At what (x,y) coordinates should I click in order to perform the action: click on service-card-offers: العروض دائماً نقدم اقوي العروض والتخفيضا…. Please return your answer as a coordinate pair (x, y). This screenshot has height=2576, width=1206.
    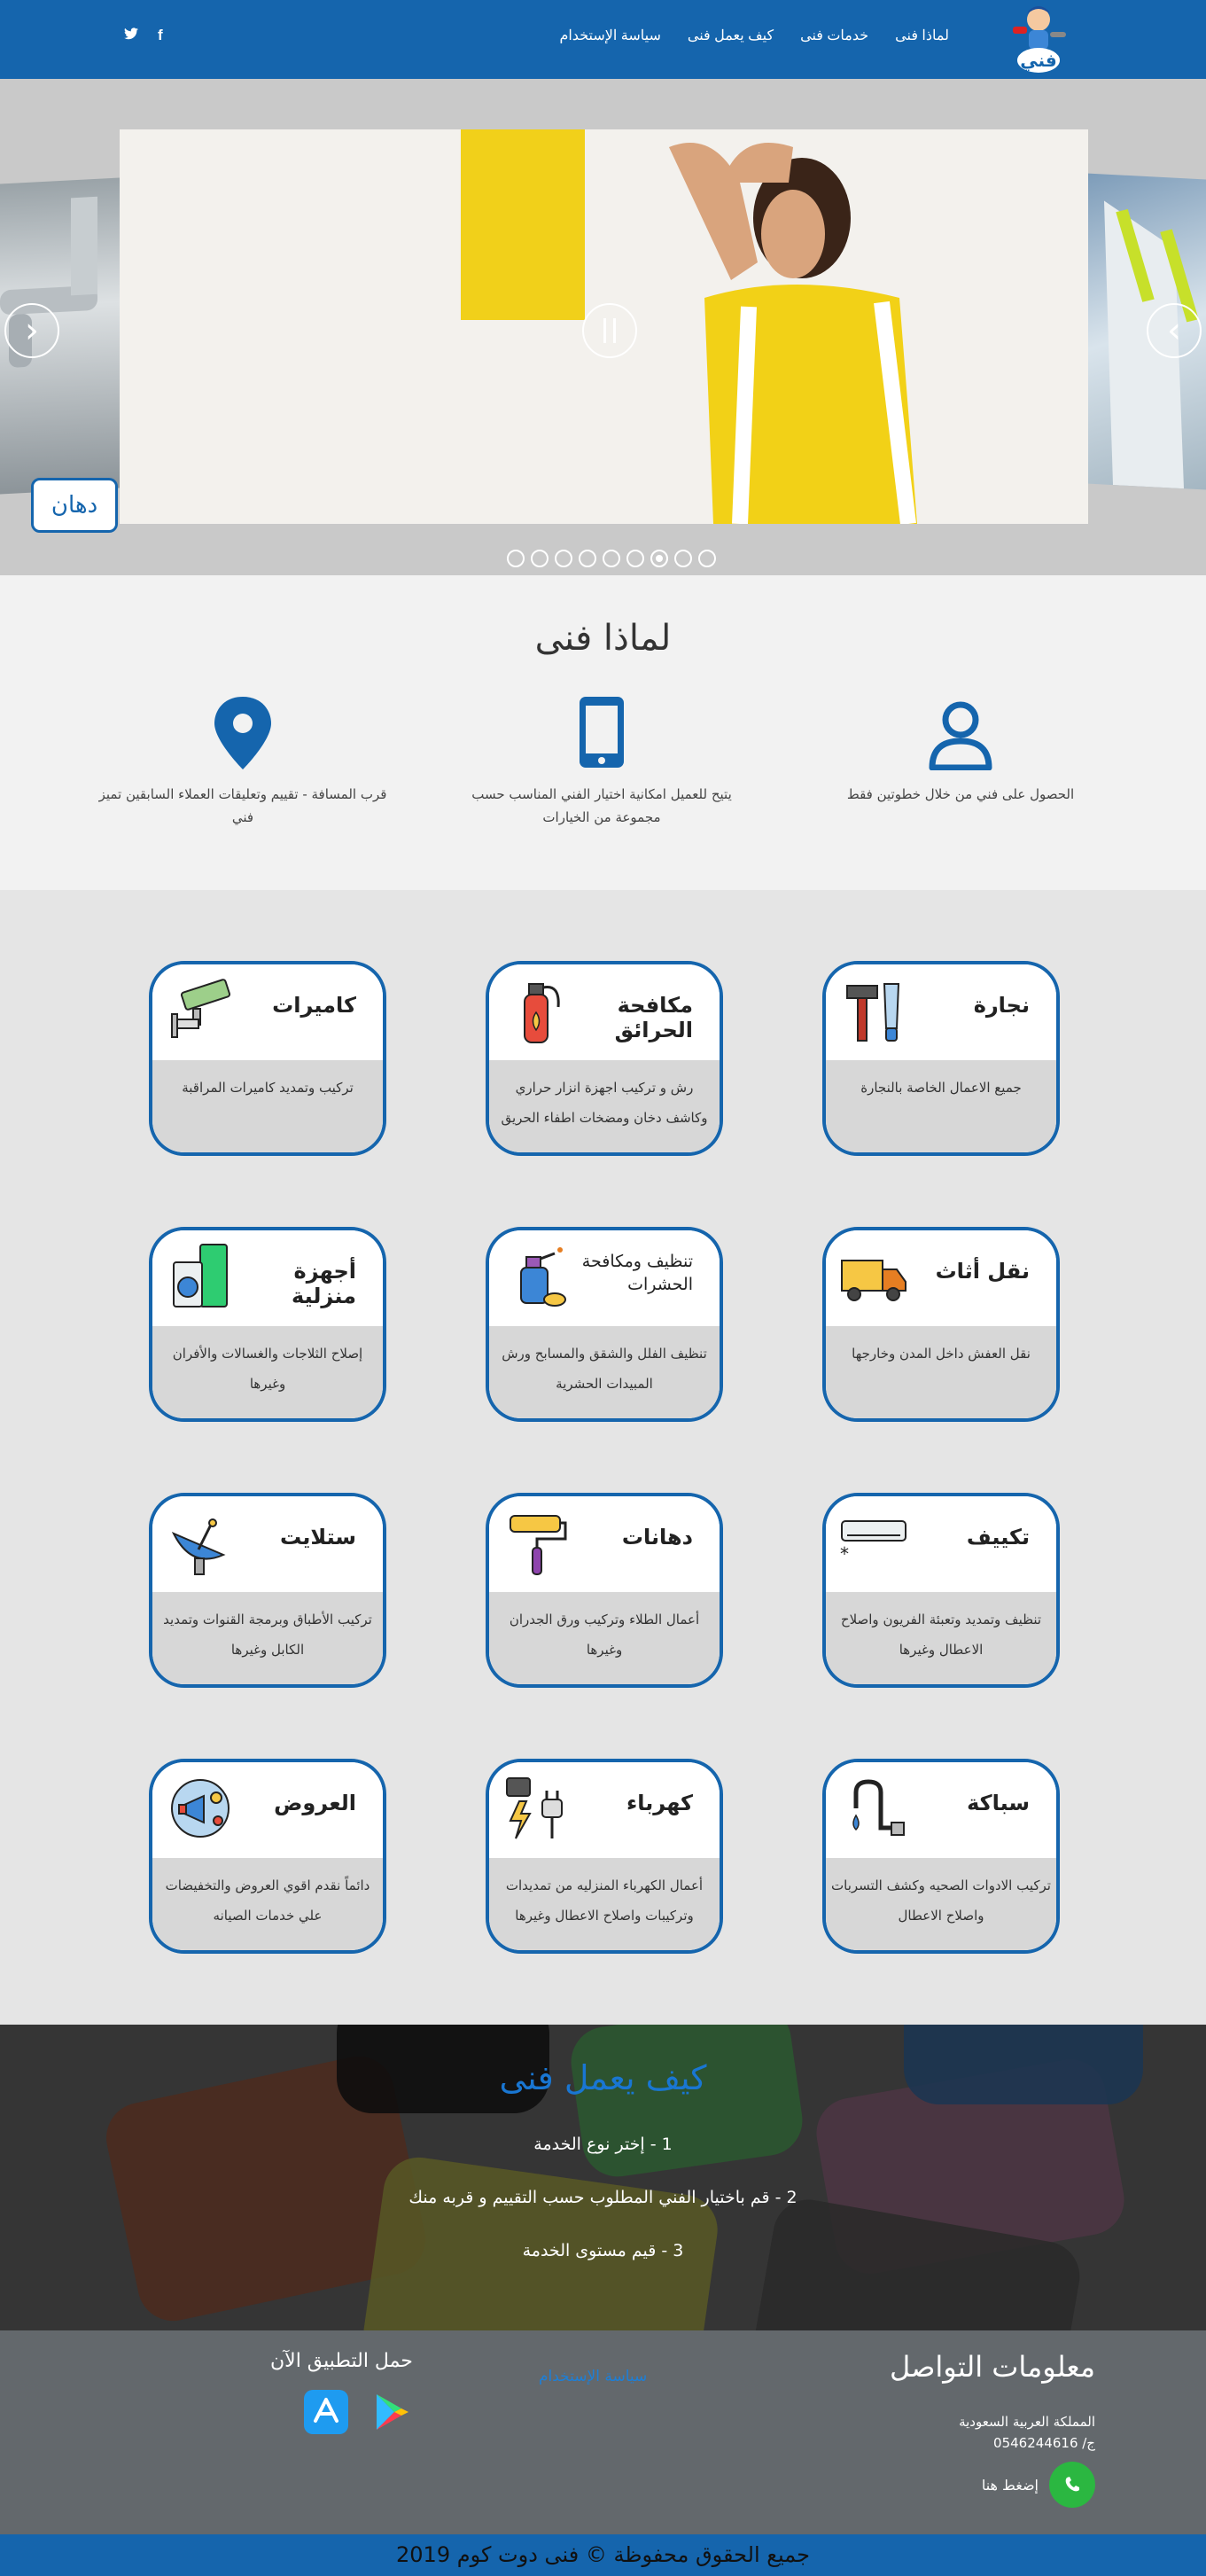
    Looking at the image, I should click on (267, 1856).